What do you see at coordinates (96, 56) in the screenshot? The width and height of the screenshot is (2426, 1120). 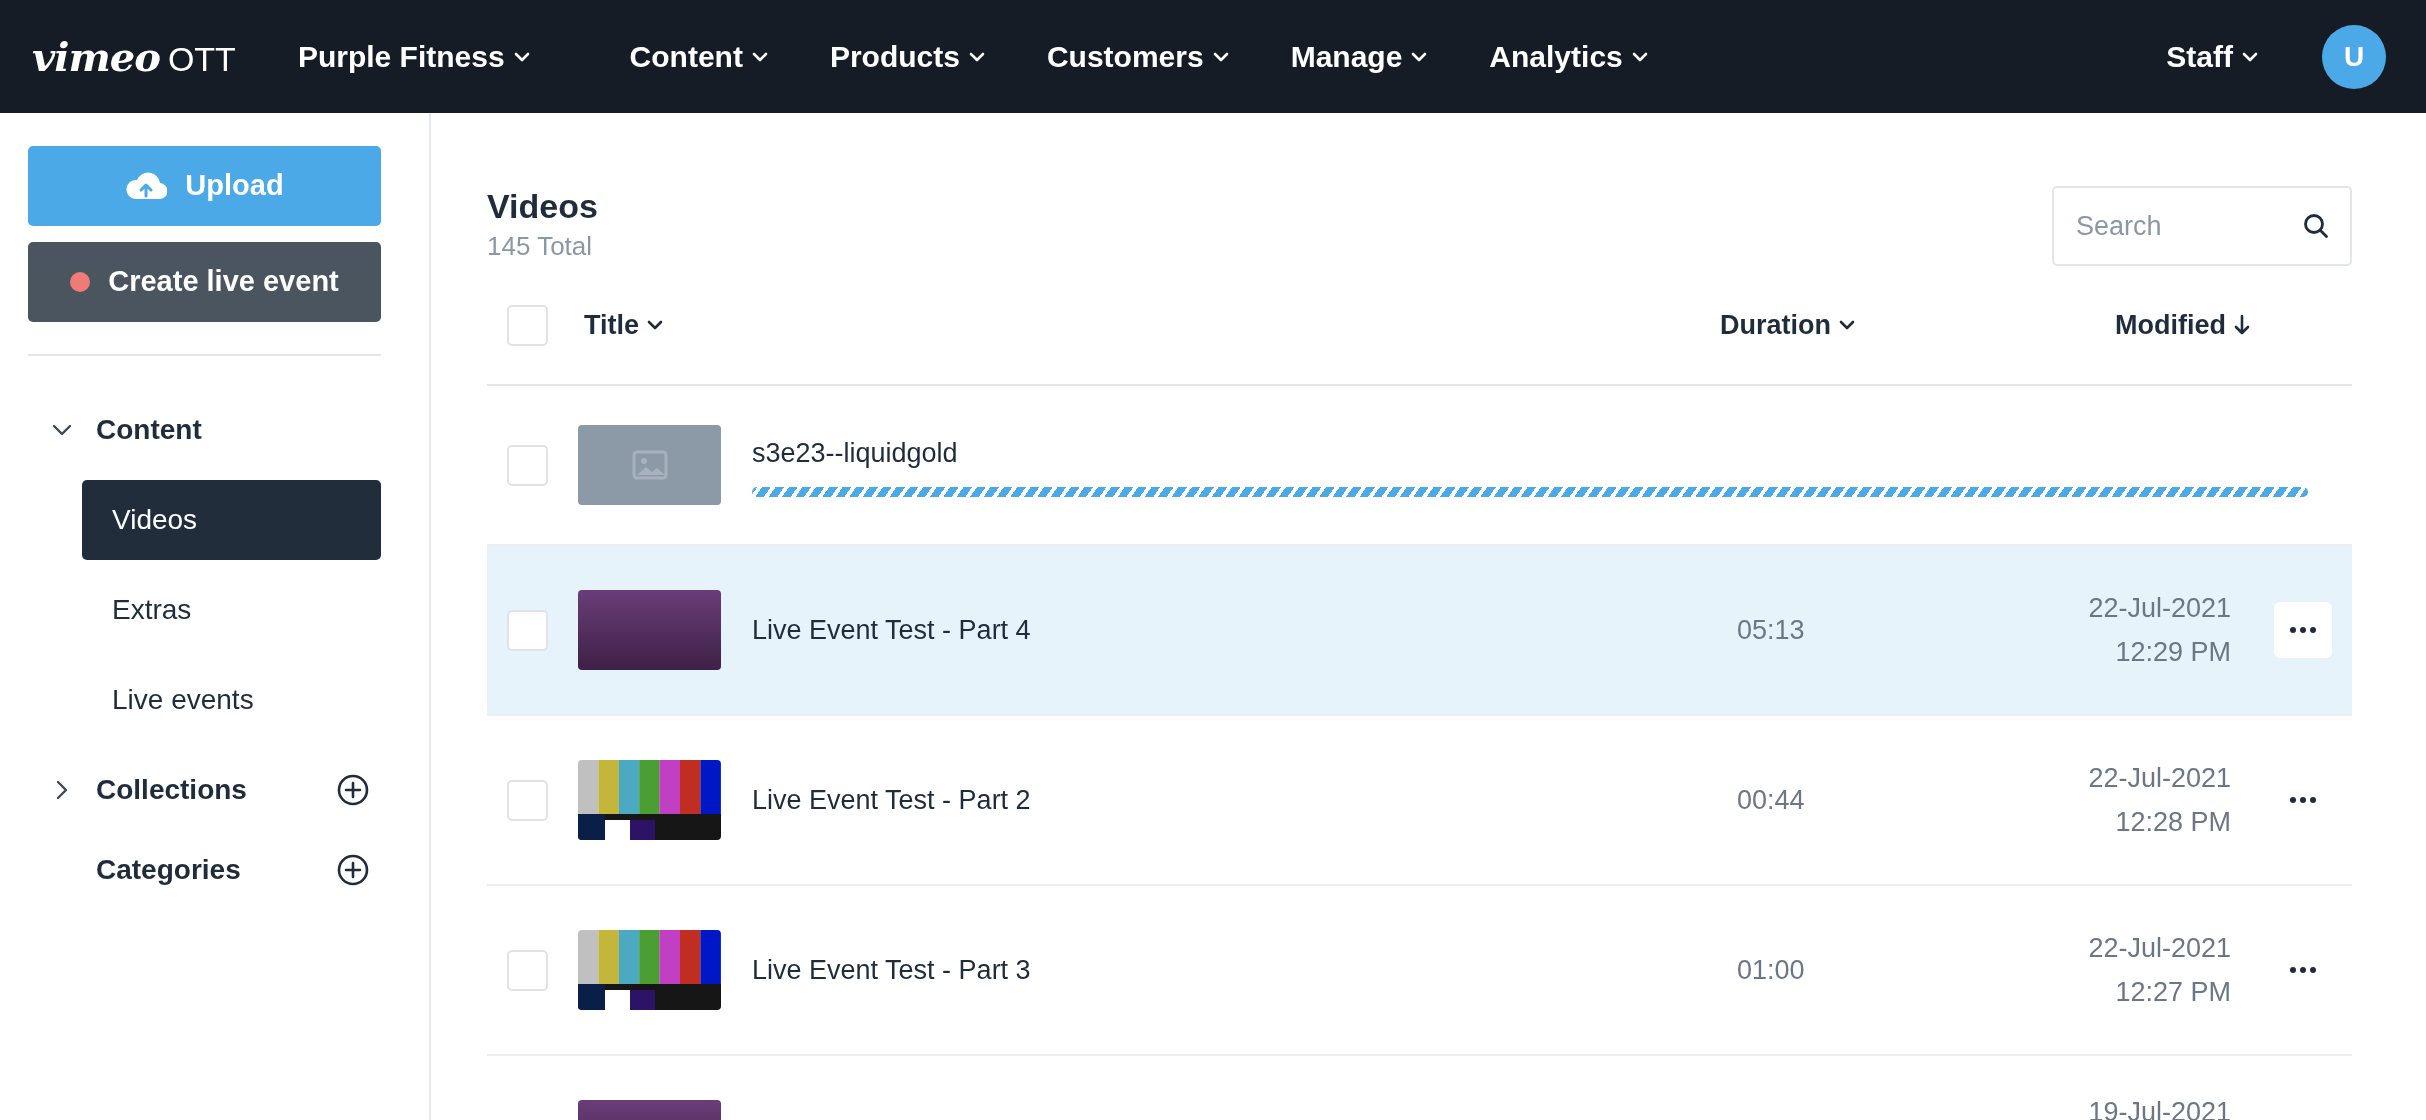 I see `logo-wordmark: vimeo` at bounding box center [96, 56].